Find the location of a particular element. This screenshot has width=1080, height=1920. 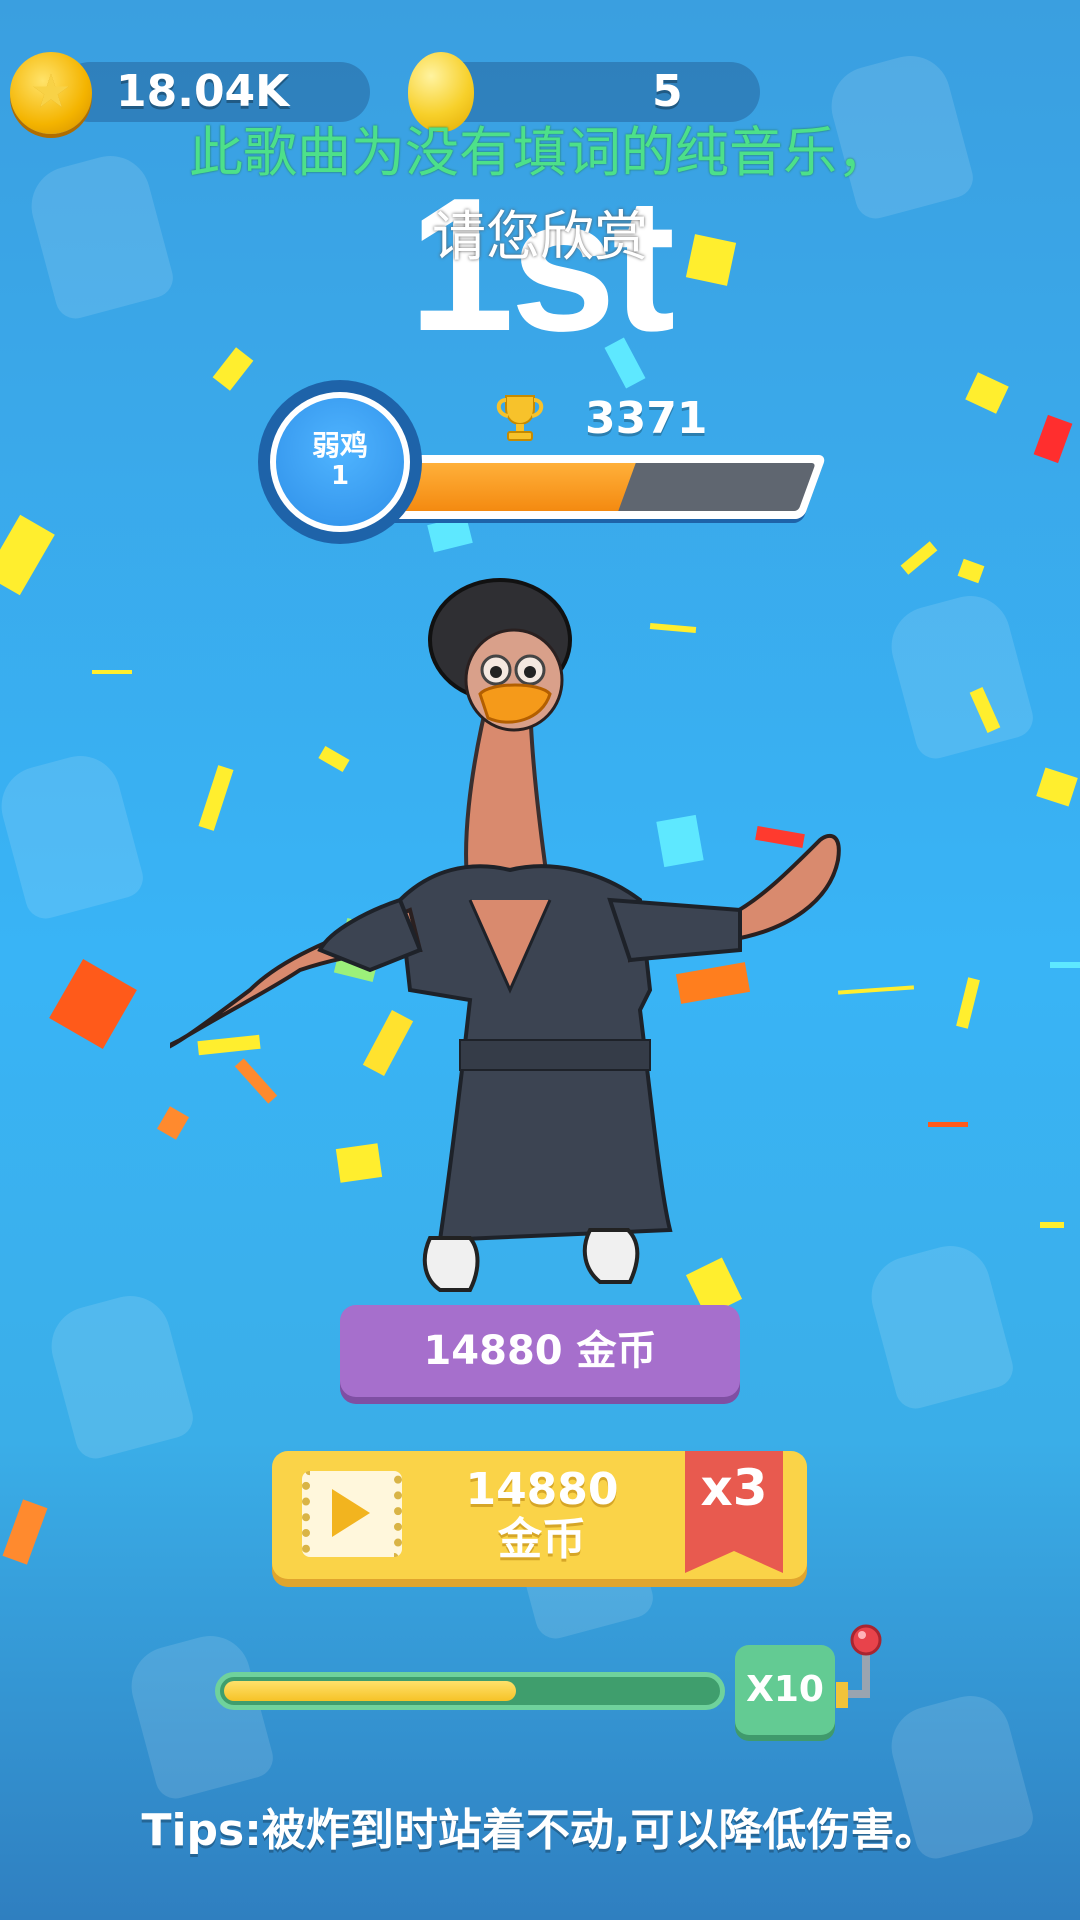

video-reward-unit: 金币 is located at coordinates (542, 1539).